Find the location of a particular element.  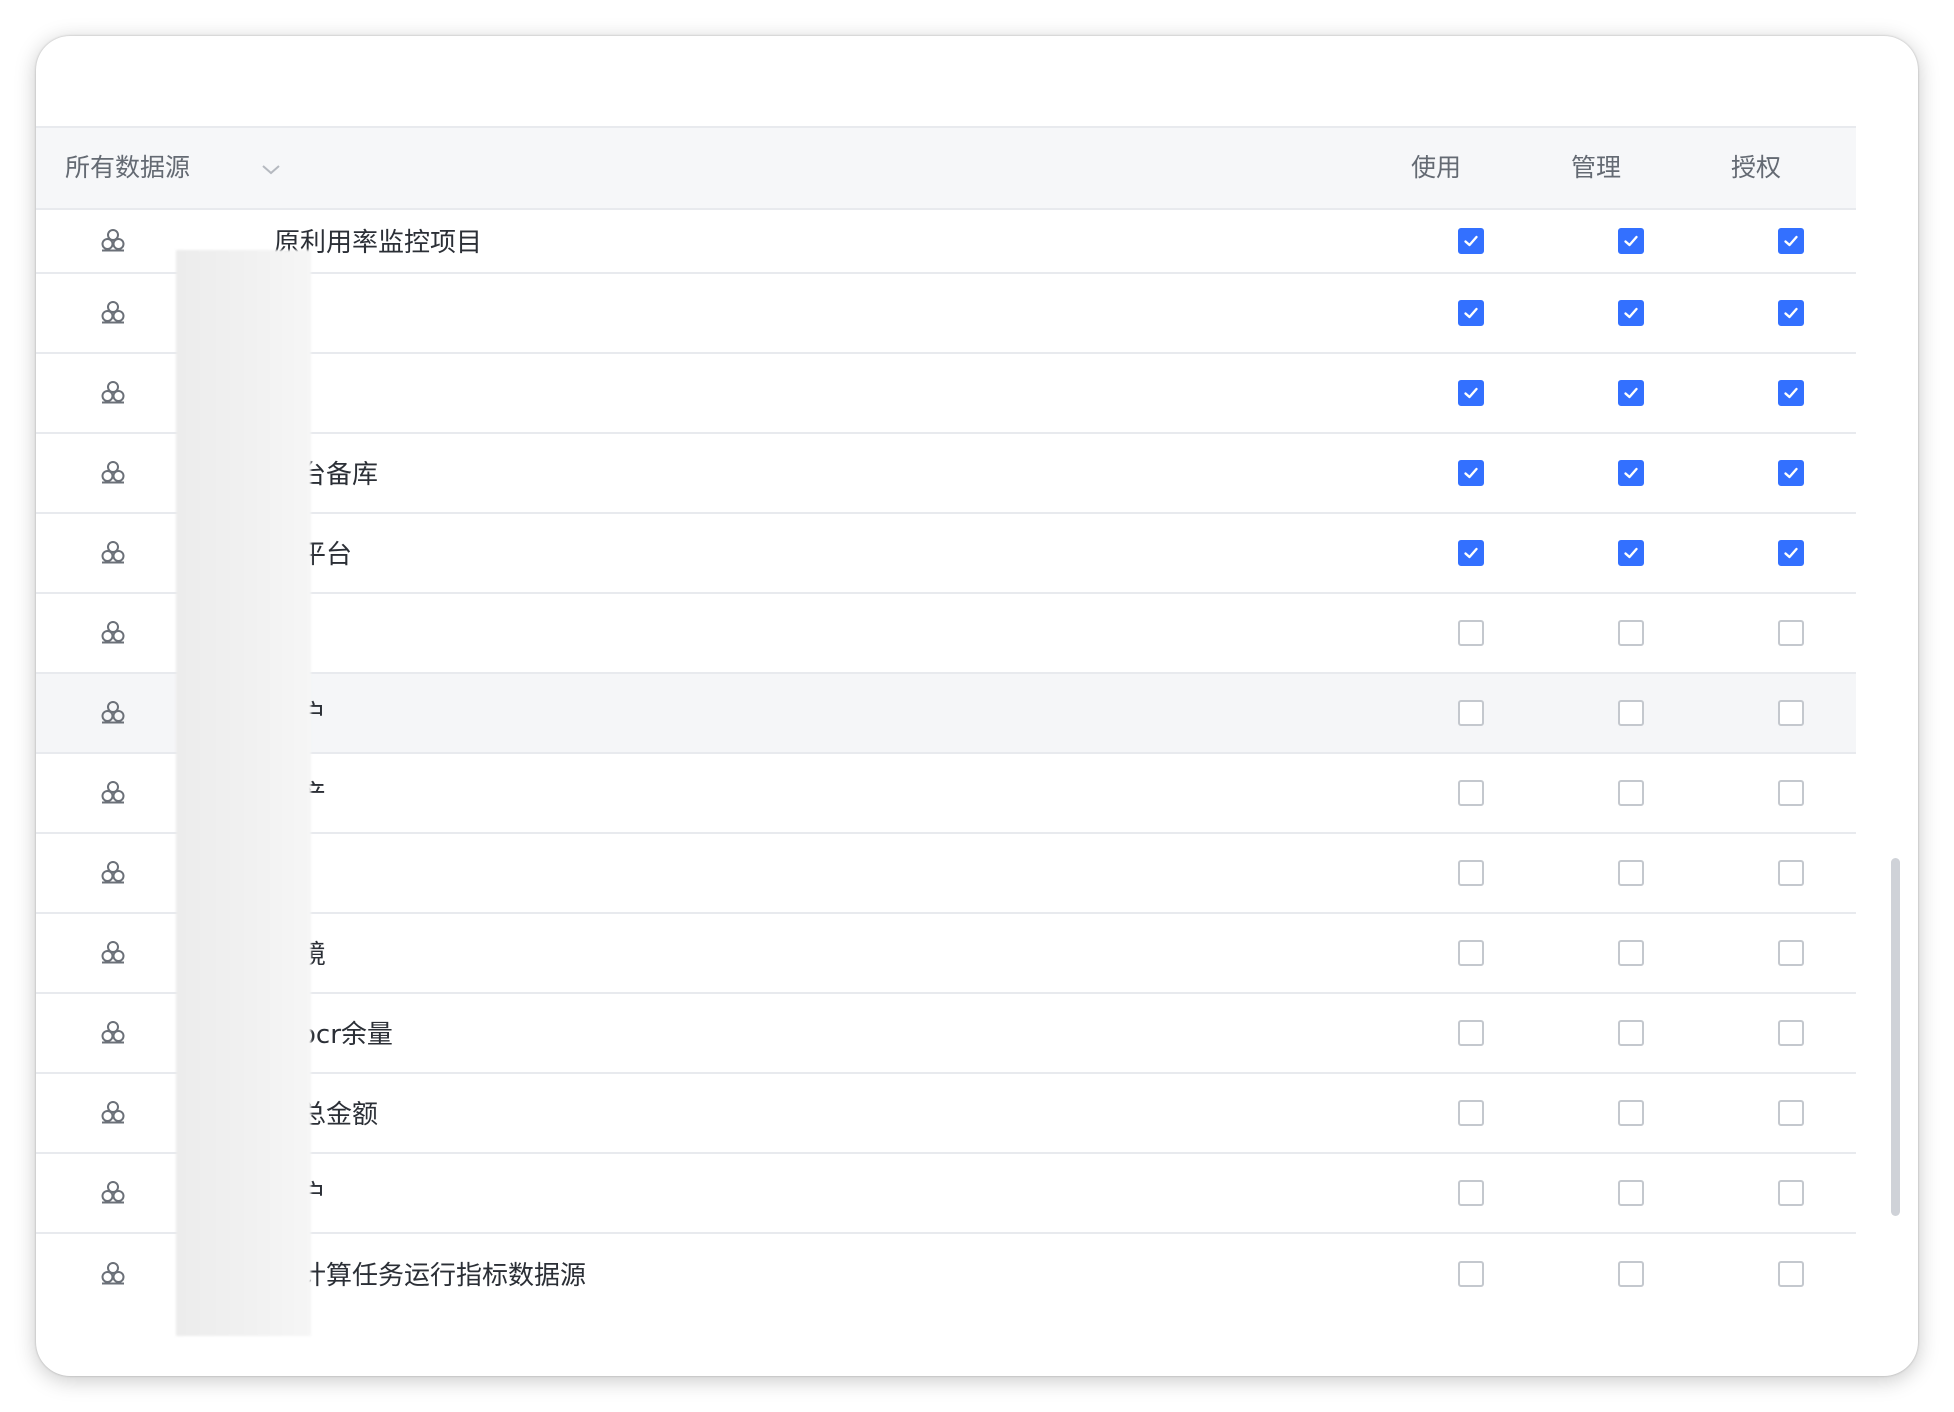

datasource-name: 流计算任务运行指标数据源 is located at coordinates (430, 1275).